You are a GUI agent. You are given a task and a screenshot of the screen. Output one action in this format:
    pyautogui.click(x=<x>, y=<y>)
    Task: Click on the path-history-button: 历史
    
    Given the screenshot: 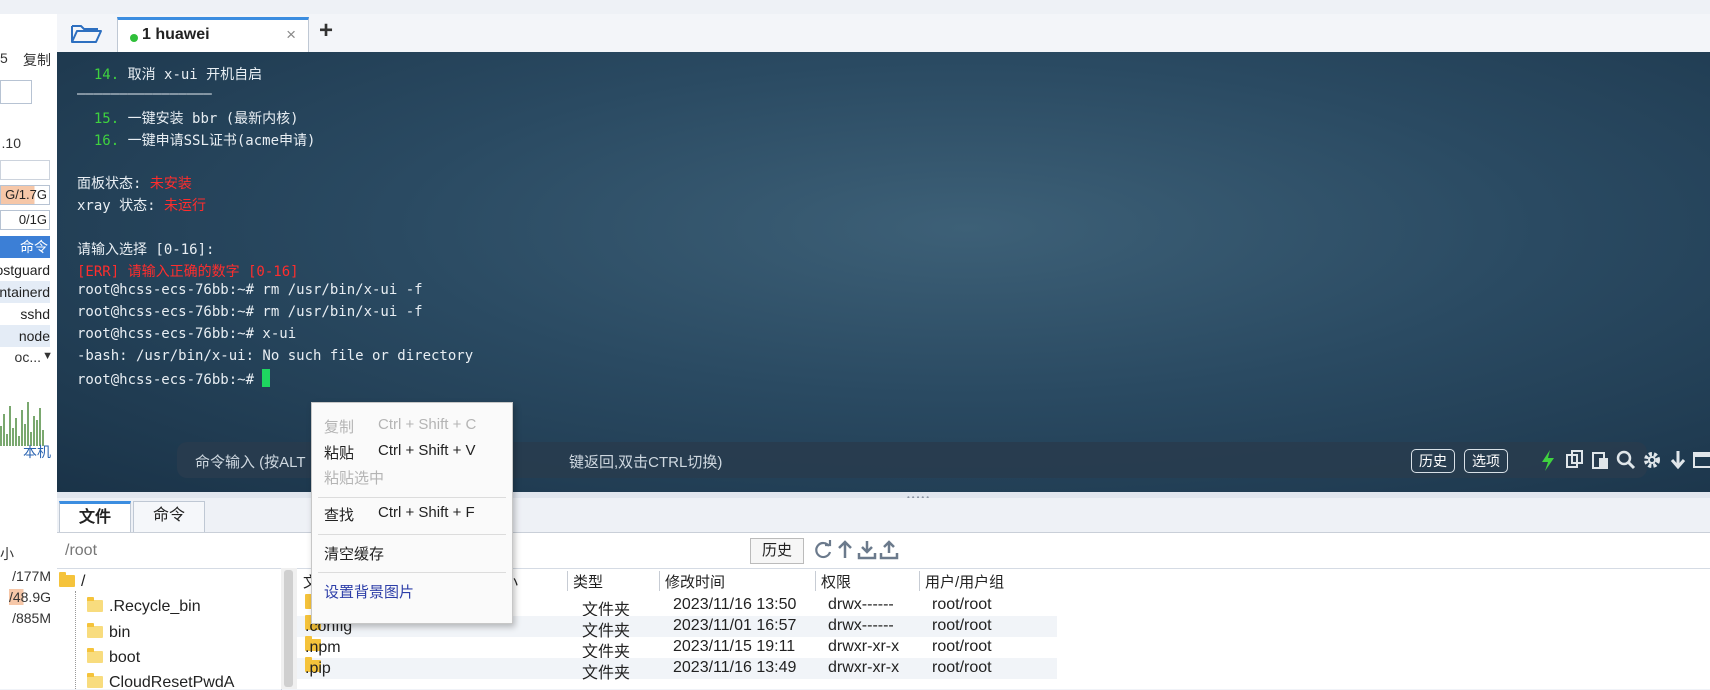 What is the action you would take?
    pyautogui.click(x=777, y=551)
    